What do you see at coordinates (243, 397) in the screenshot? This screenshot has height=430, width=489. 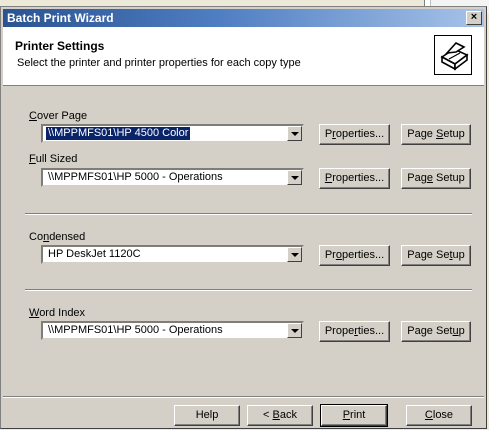 I see `footer-divider` at bounding box center [243, 397].